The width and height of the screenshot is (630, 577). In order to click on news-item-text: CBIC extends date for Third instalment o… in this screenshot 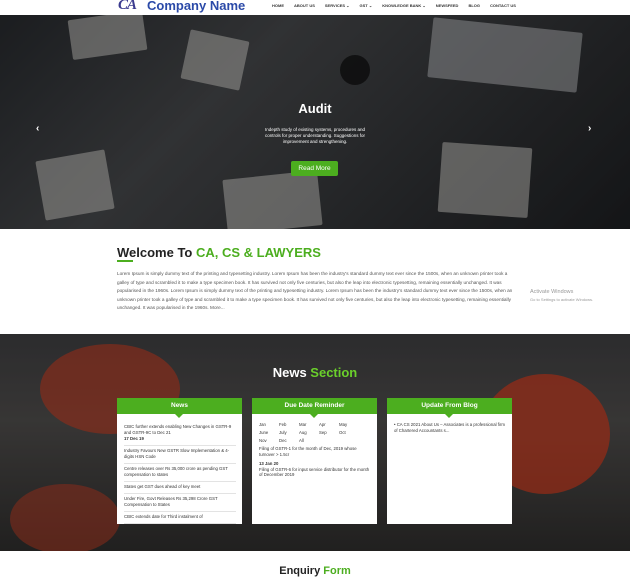, I will do `click(163, 516)`.